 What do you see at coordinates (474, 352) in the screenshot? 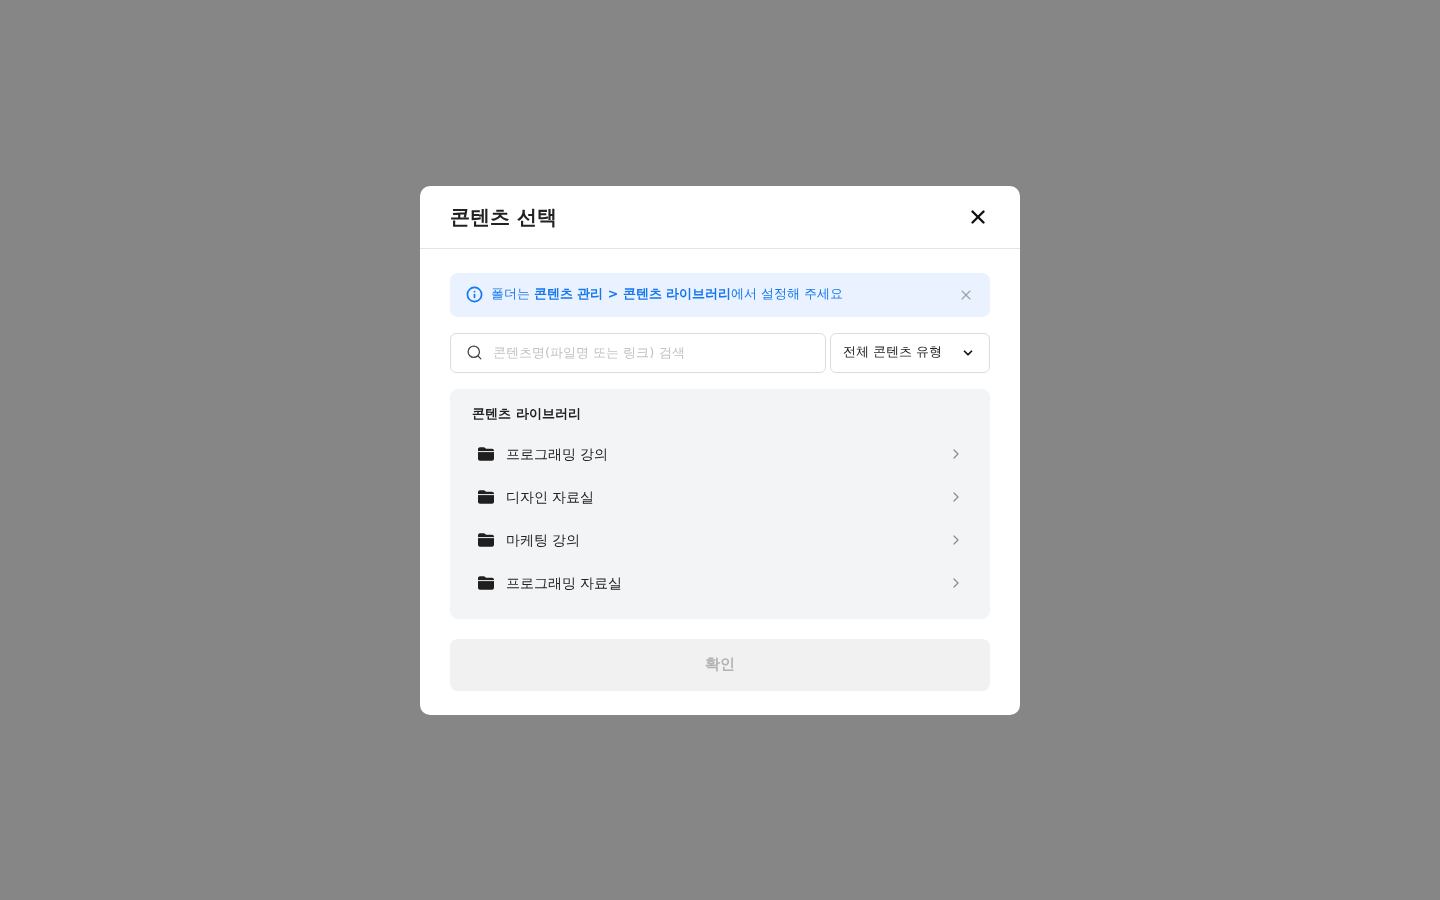
I see `search-icon` at bounding box center [474, 352].